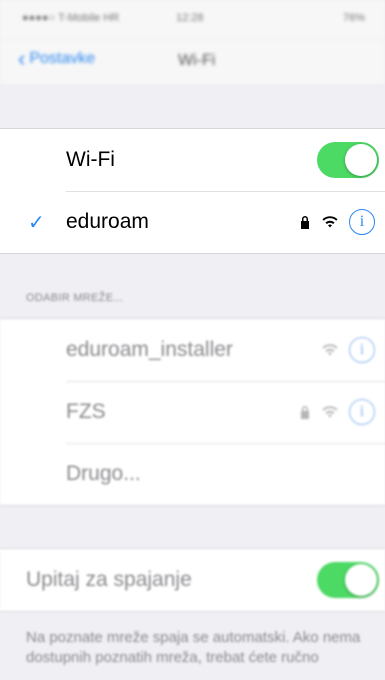 This screenshot has width=385, height=680. I want to click on clock-text: 12:28, so click(190, 18).